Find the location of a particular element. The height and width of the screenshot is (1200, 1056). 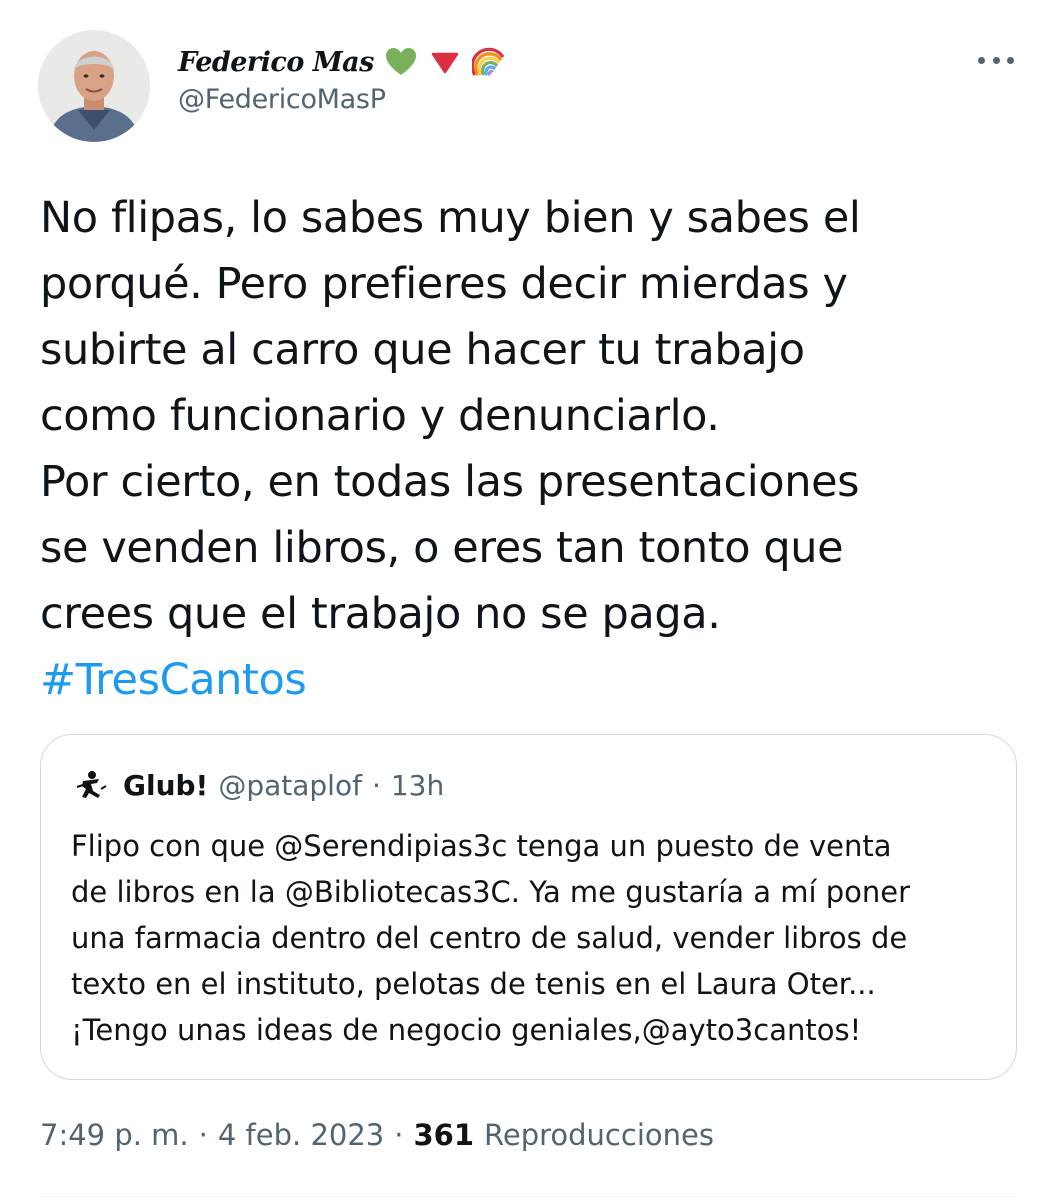

more-options-icon is located at coordinates (996, 60).